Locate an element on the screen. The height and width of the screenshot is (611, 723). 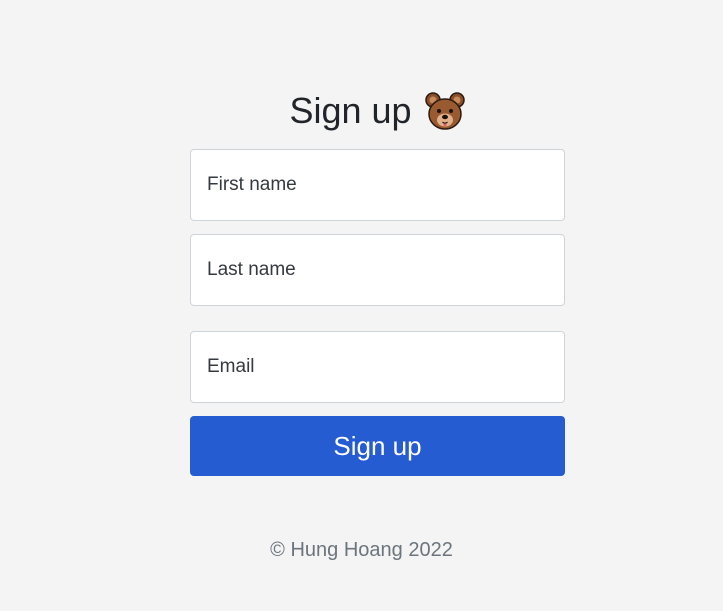
last-name-field is located at coordinates (377, 270).